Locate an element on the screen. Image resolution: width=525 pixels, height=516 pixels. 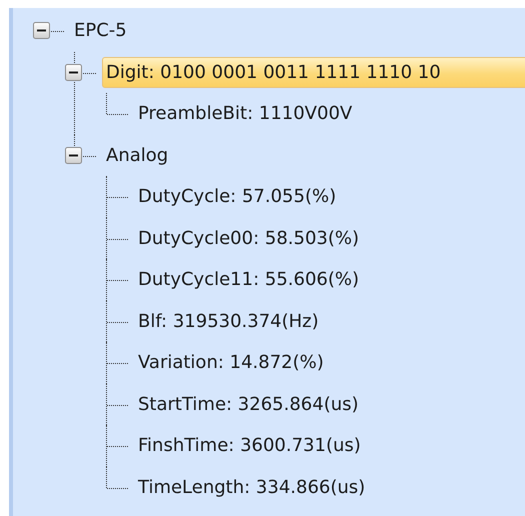
tree-item: TimeLength: 334.866(us) is located at coordinates (252, 487).